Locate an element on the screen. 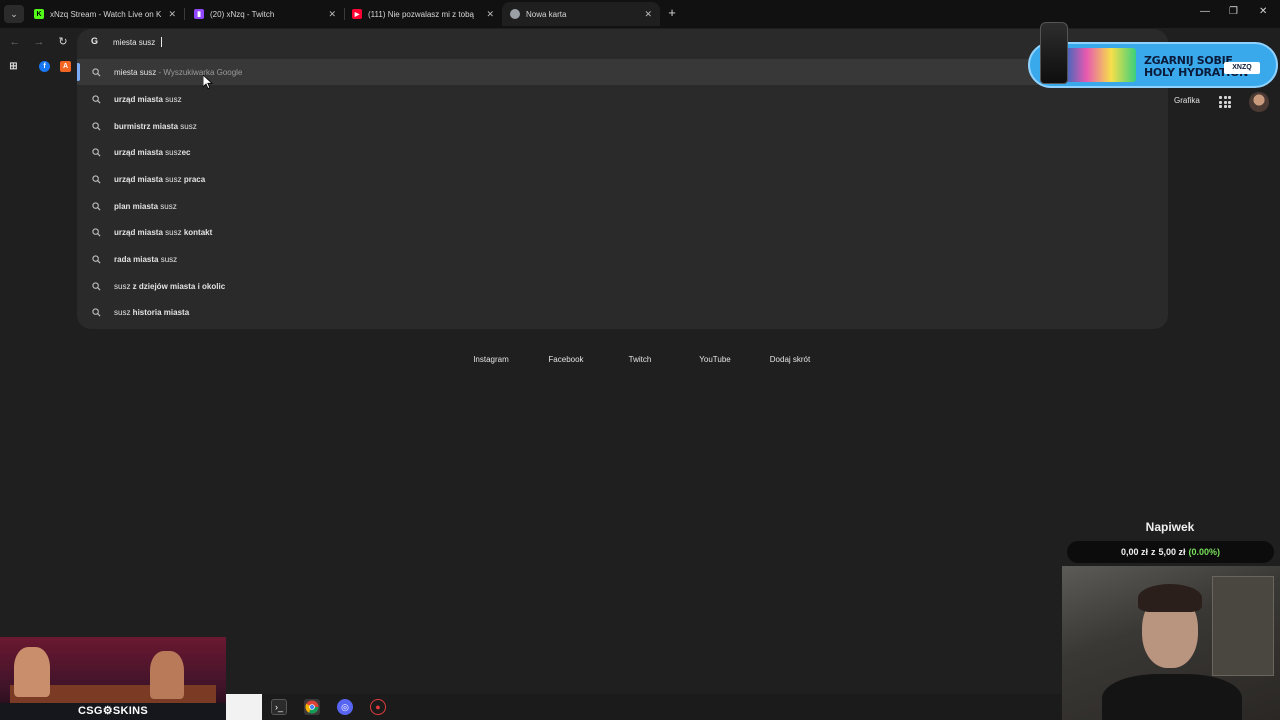  suggestion-part: burmistrz miasta is located at coordinates (146, 126).